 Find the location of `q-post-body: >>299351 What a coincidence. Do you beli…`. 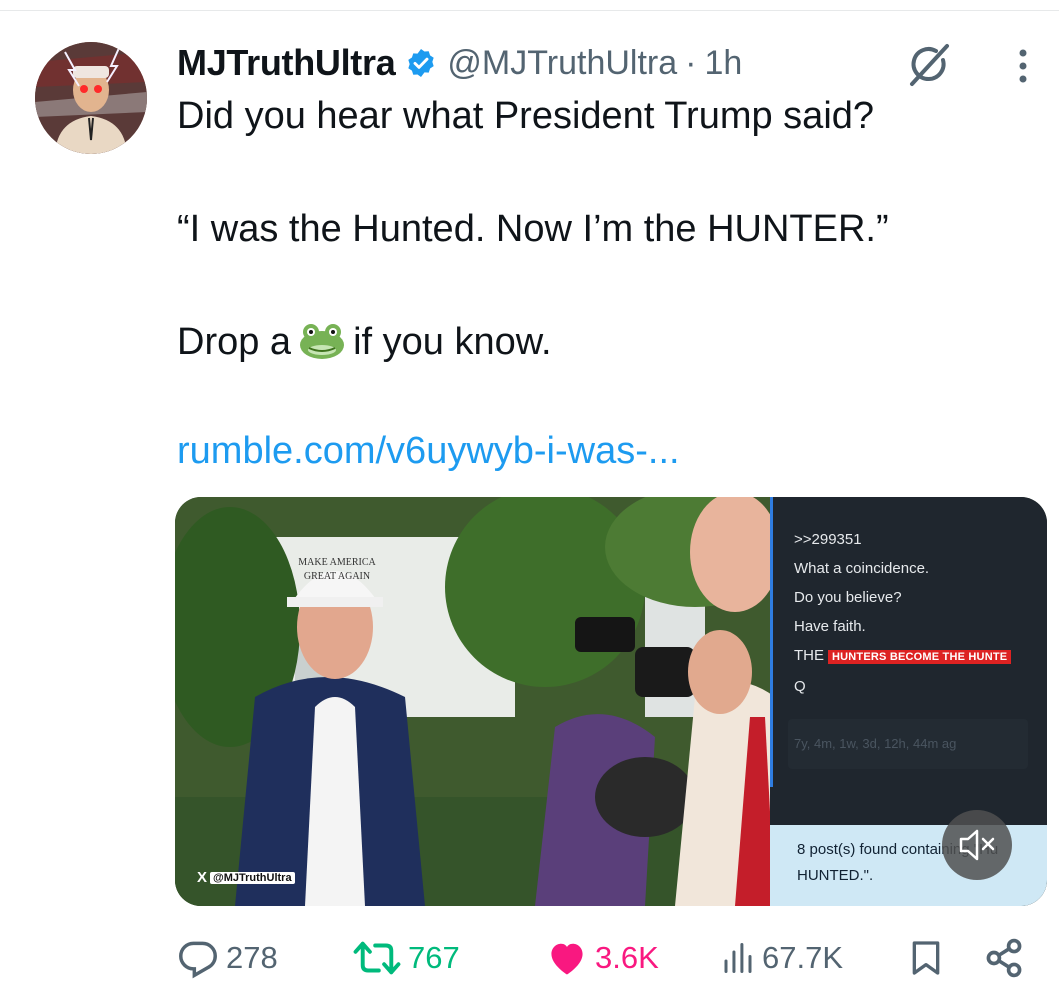

q-post-body: >>299351 What a coincidence. Do you beli… is located at coordinates (903, 613).